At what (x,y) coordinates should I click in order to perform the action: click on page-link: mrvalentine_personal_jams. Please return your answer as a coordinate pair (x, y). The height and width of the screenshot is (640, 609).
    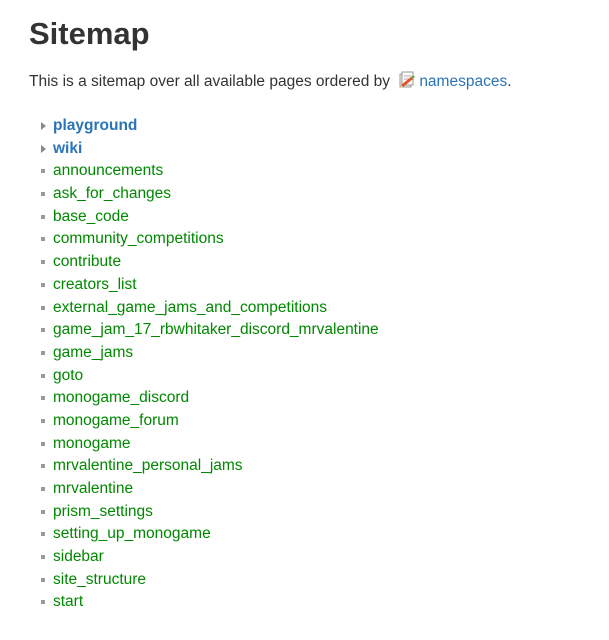
    Looking at the image, I should click on (148, 465).